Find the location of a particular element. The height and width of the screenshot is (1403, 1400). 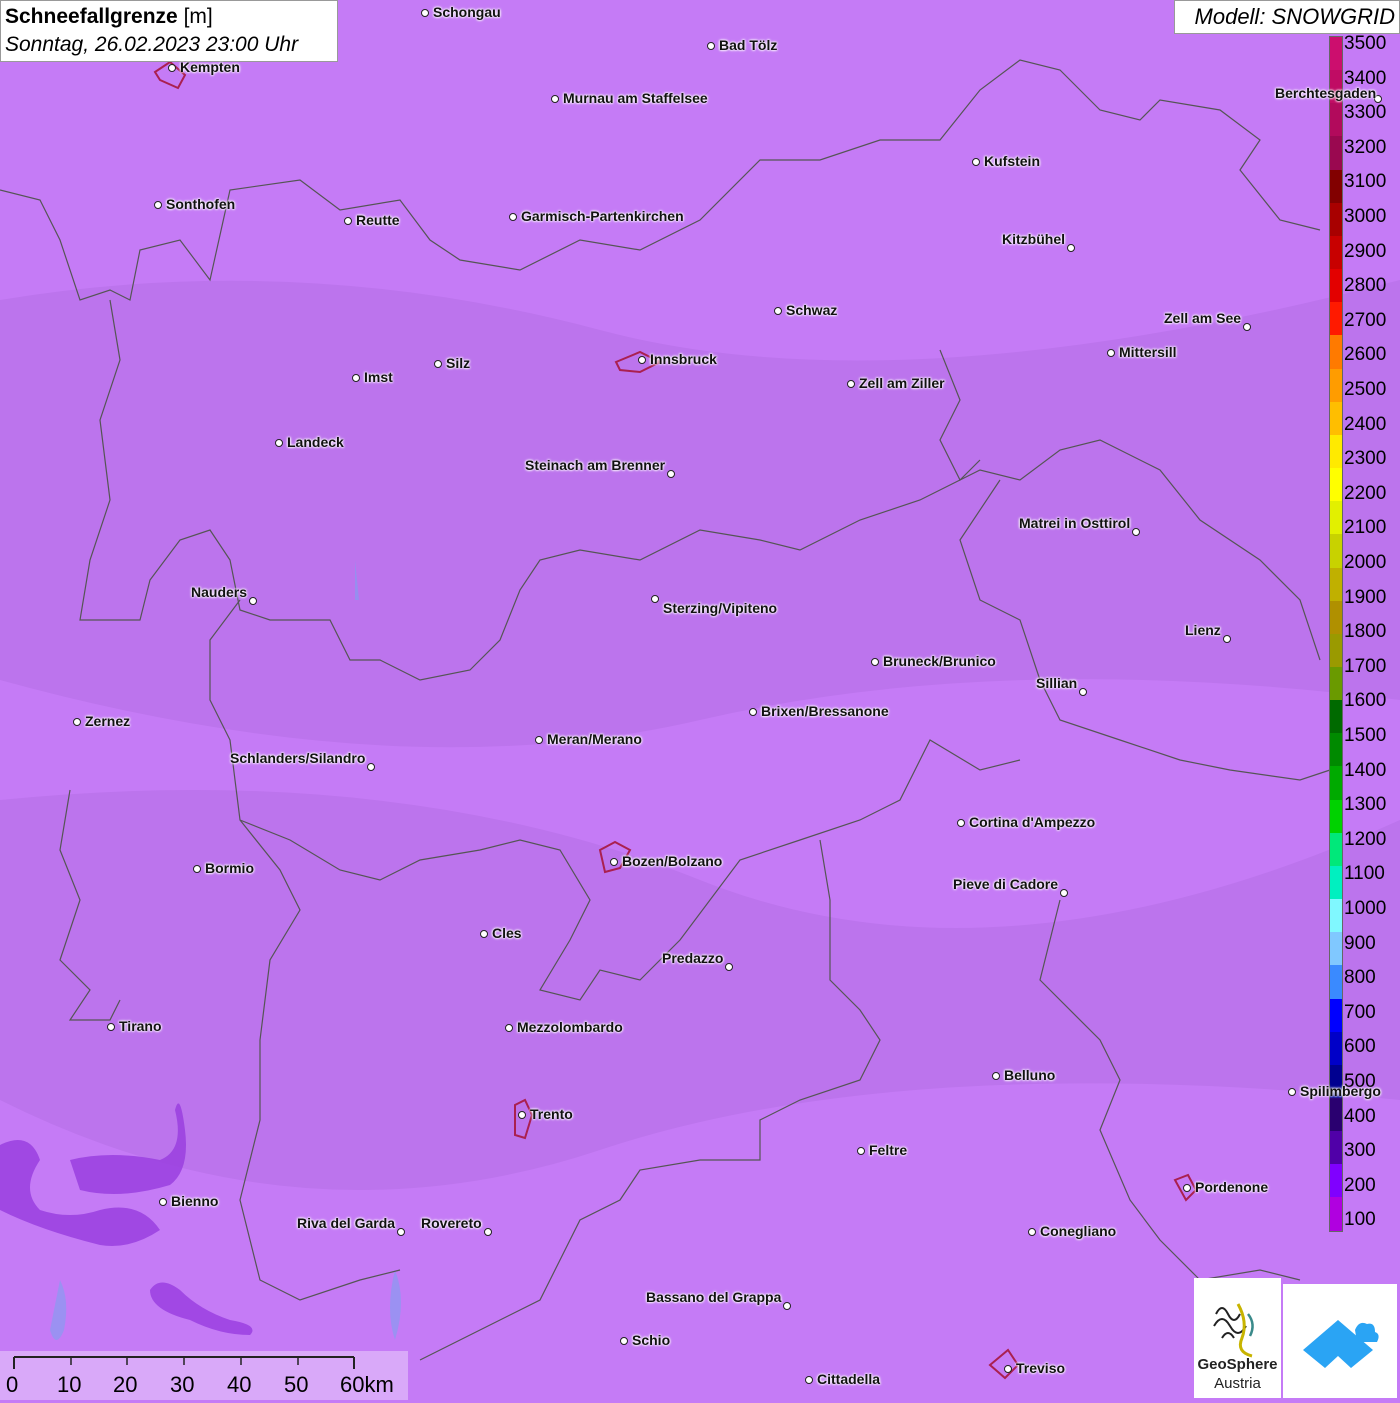

city-label: Cortina d'Ampezzo is located at coordinates (1032, 822).